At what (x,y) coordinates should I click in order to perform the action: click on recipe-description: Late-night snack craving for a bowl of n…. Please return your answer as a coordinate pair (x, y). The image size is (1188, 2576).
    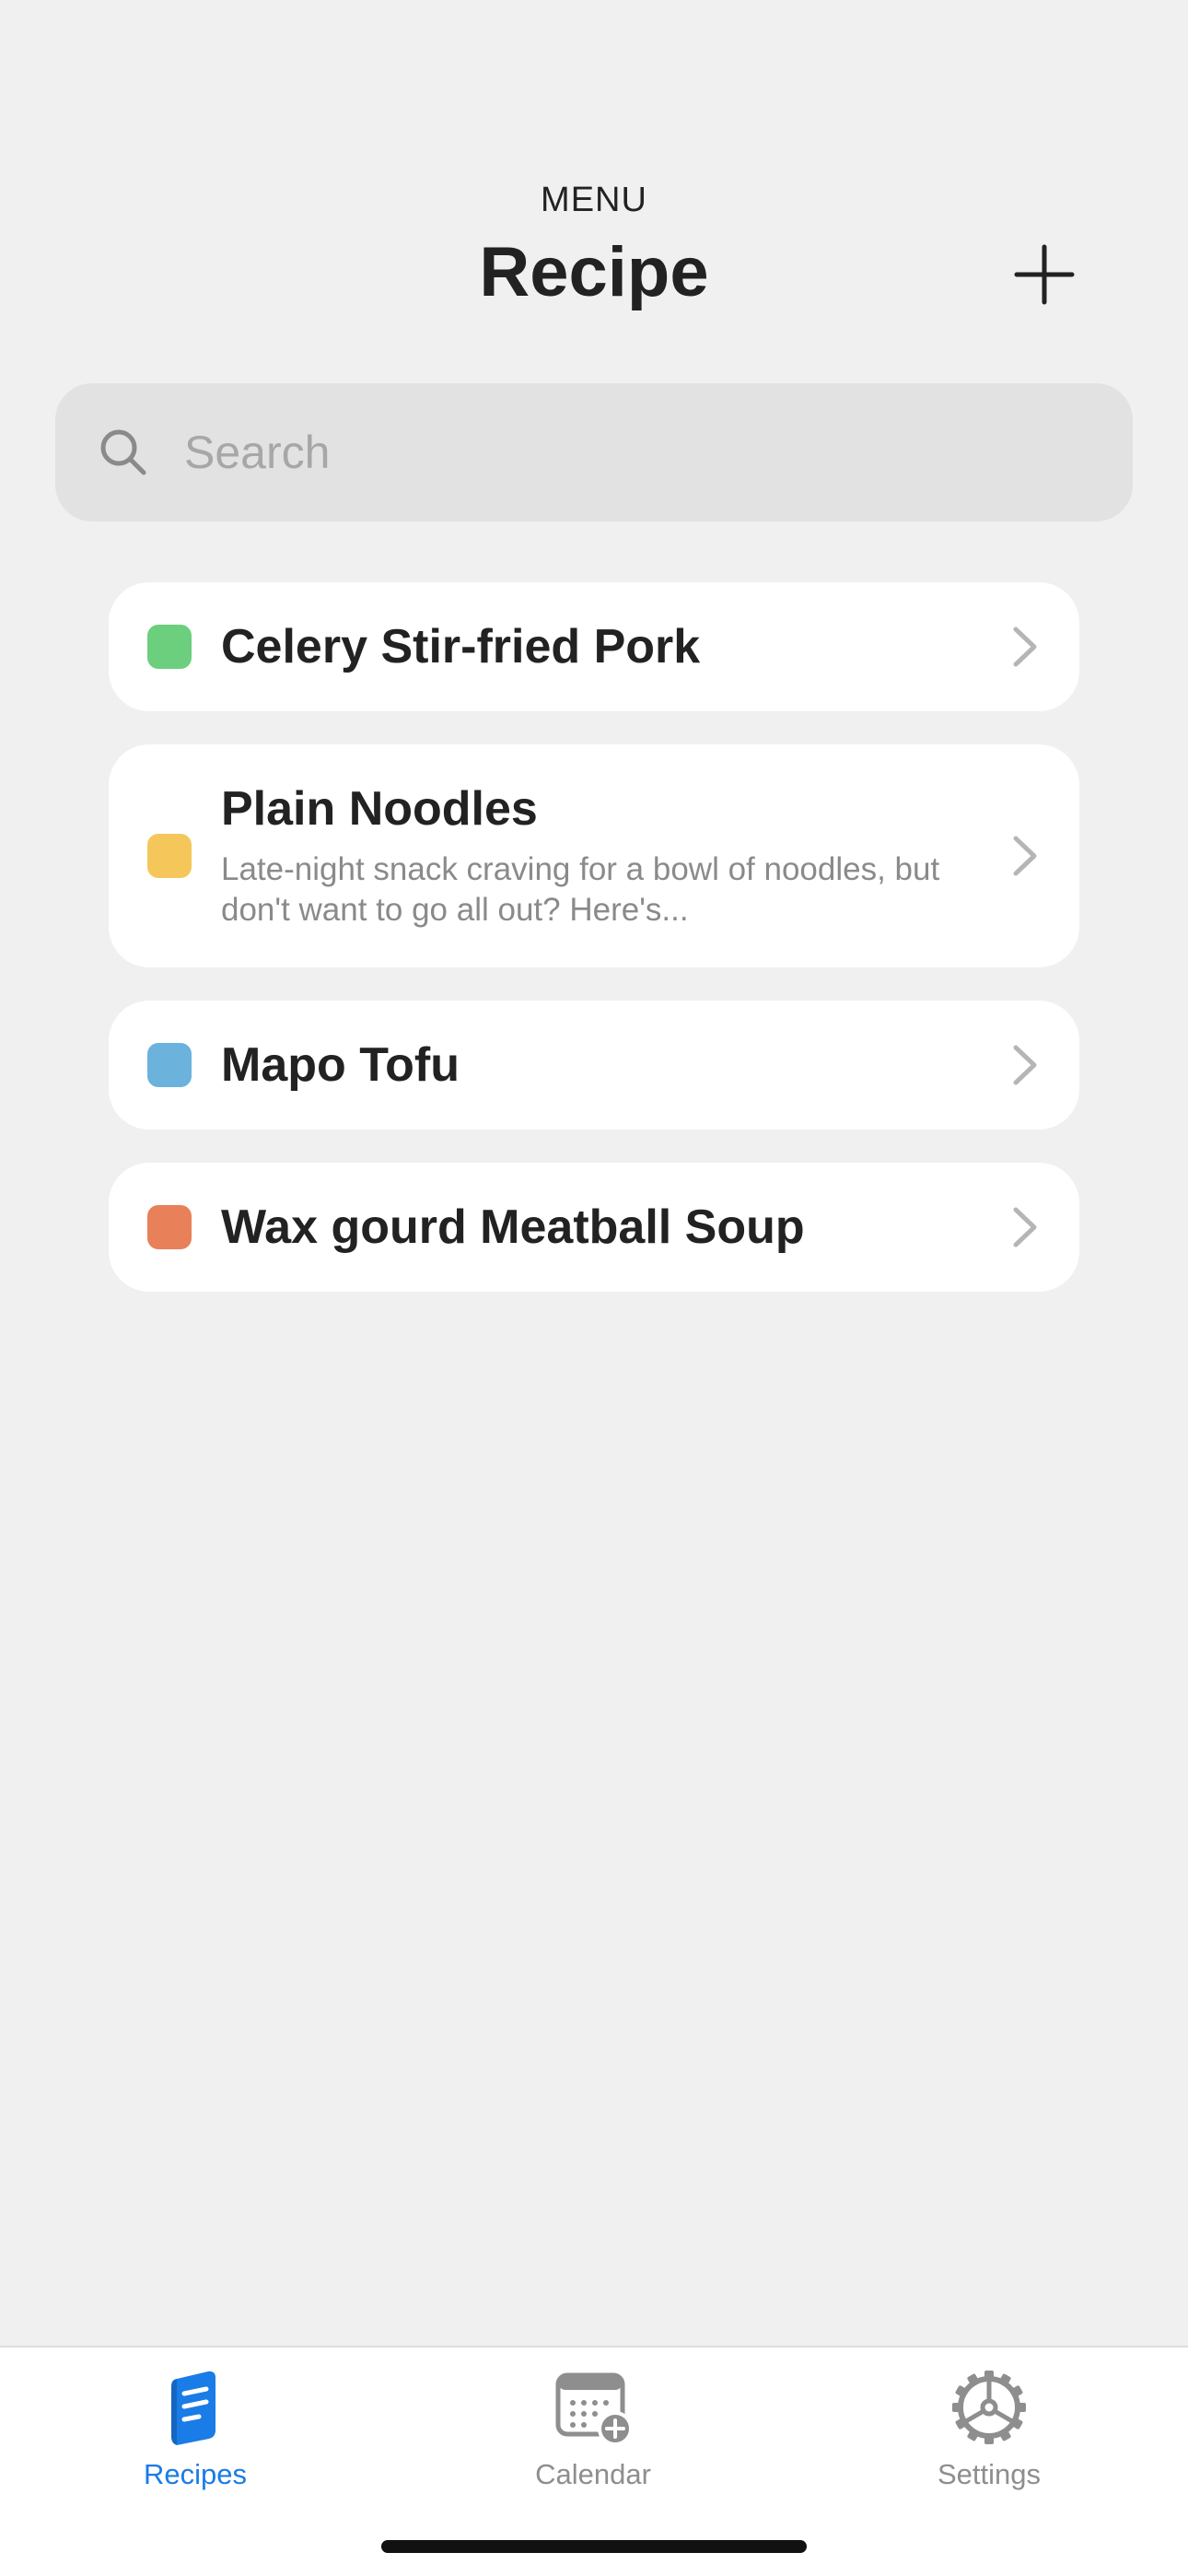
    Looking at the image, I should click on (580, 889).